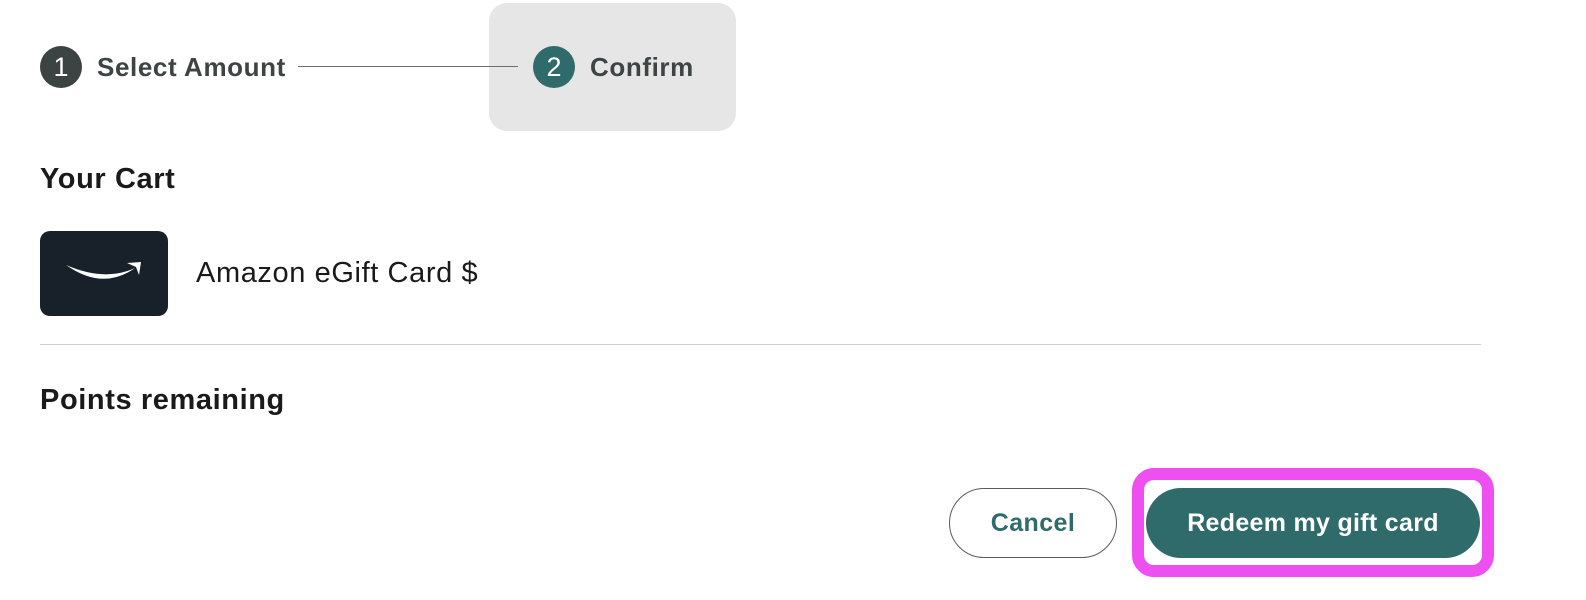  Describe the element at coordinates (191, 66) in the screenshot. I see `step-label: Select Amount` at that location.